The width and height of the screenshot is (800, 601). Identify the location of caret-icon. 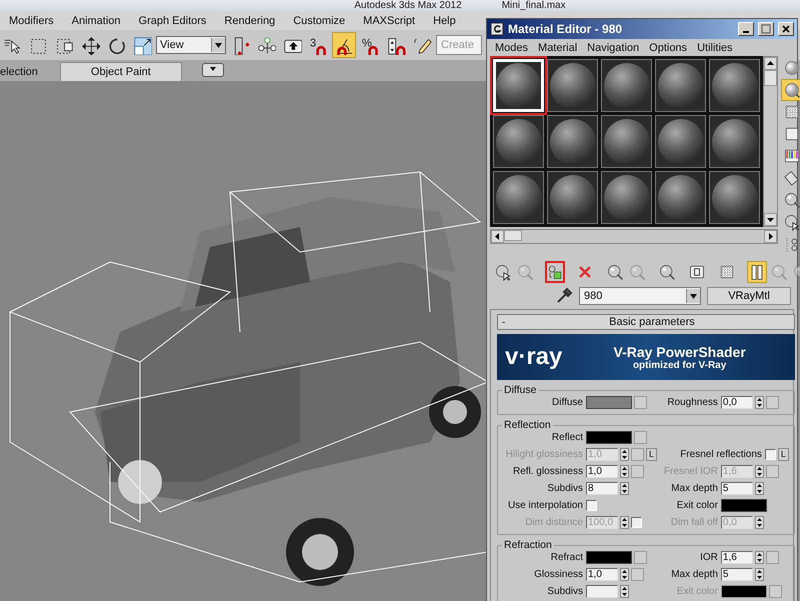
(213, 69).